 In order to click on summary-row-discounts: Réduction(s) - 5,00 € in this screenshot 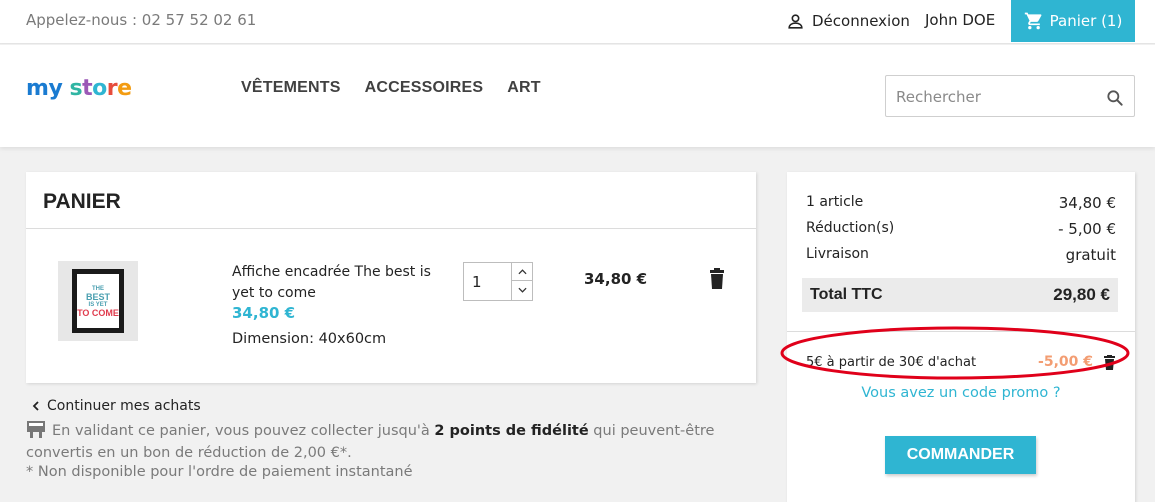, I will do `click(961, 229)`.